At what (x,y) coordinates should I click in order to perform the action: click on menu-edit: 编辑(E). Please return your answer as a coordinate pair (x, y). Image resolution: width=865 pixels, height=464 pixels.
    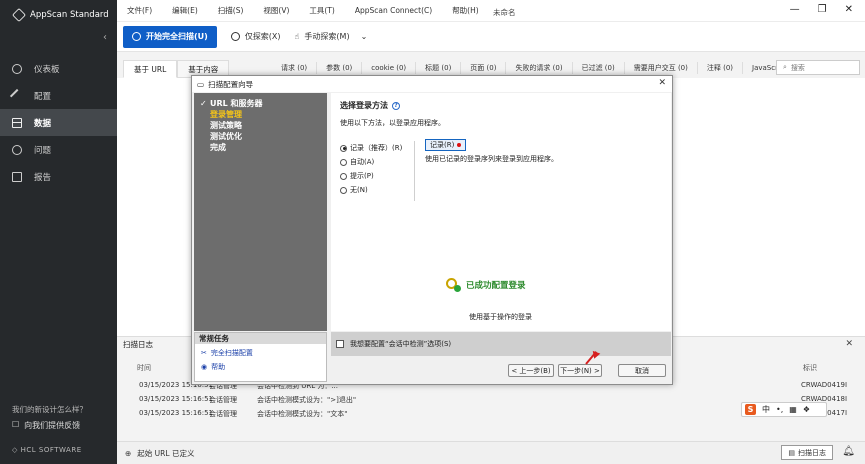
    Looking at the image, I should click on (185, 10).